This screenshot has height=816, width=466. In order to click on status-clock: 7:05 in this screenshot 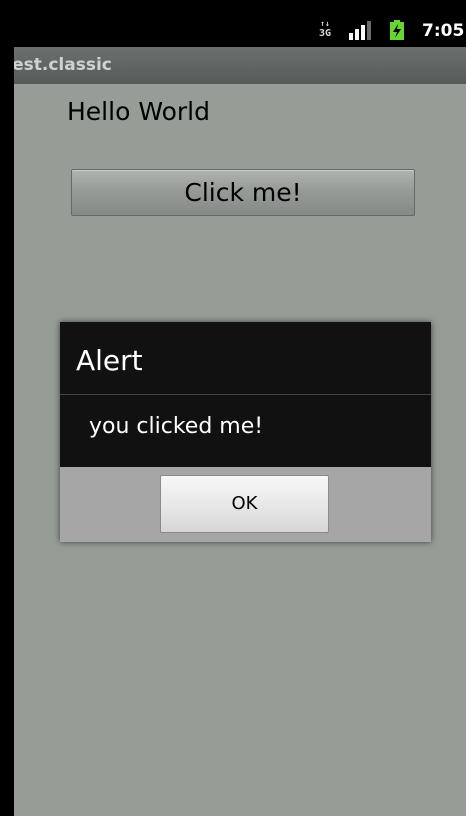, I will do `click(443, 31)`.